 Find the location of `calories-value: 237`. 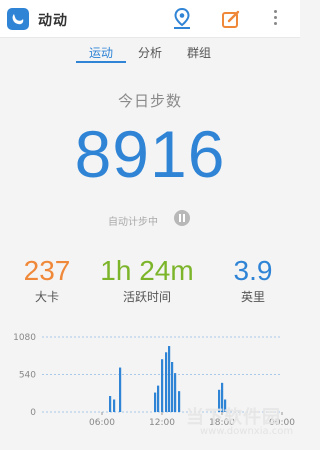

calories-value: 237 is located at coordinates (47, 270).